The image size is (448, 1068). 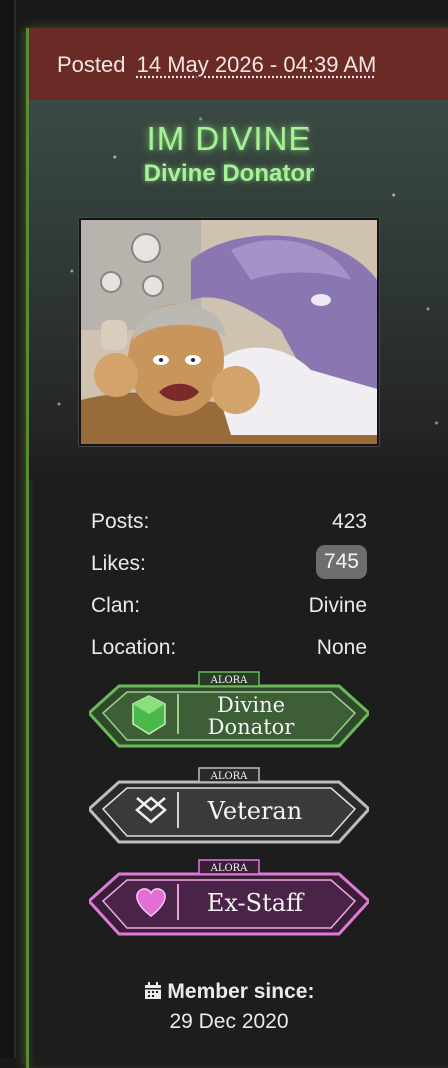 What do you see at coordinates (229, 561) in the screenshot?
I see `stat-row-likes: Likes: 745` at bounding box center [229, 561].